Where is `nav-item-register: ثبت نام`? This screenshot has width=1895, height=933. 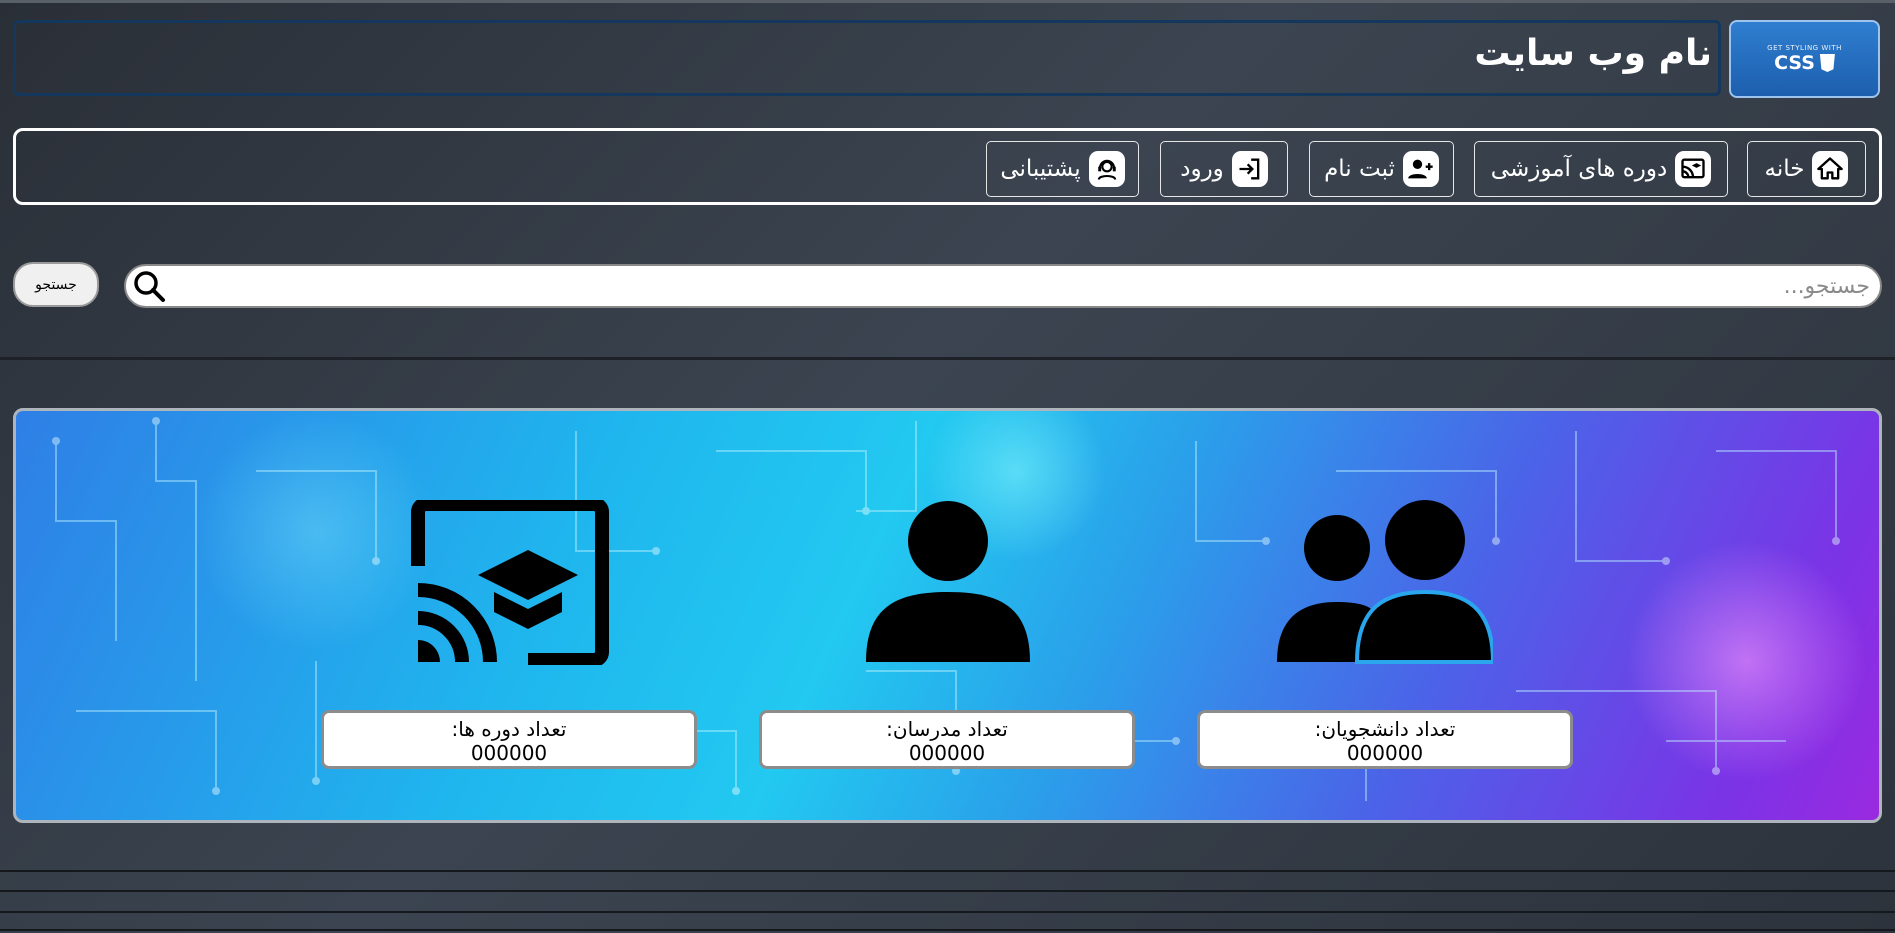
nav-item-register: ثبت نام is located at coordinates (1381, 169).